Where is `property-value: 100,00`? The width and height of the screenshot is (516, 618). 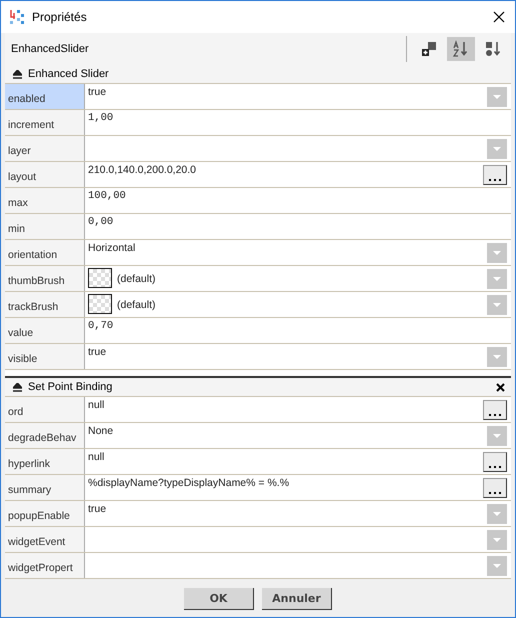
property-value: 100,00 is located at coordinates (107, 196).